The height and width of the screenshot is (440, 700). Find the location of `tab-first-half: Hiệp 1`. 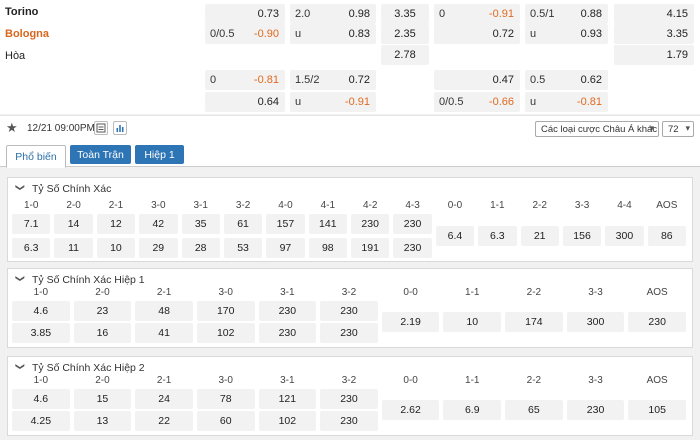

tab-first-half: Hiệp 1 is located at coordinates (159, 154).